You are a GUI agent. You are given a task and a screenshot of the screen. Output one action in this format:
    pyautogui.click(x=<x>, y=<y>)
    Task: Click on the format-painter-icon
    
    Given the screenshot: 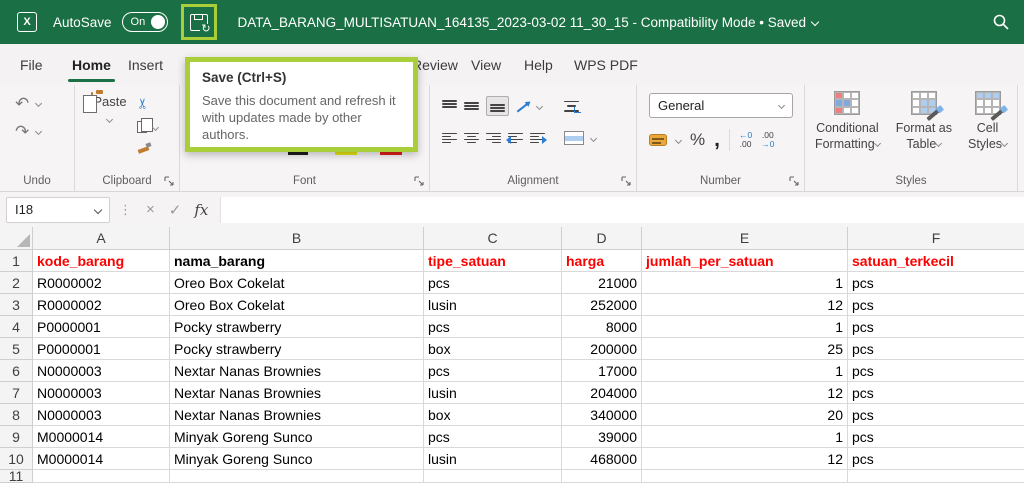 What is the action you would take?
    pyautogui.click(x=144, y=148)
    